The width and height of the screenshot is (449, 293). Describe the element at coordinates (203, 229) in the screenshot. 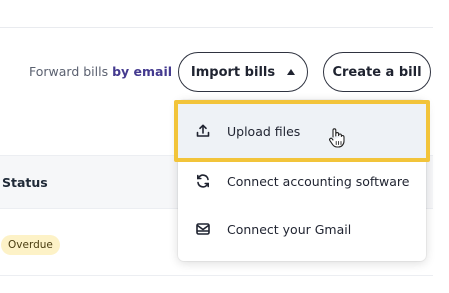

I see `mail-icon` at that location.